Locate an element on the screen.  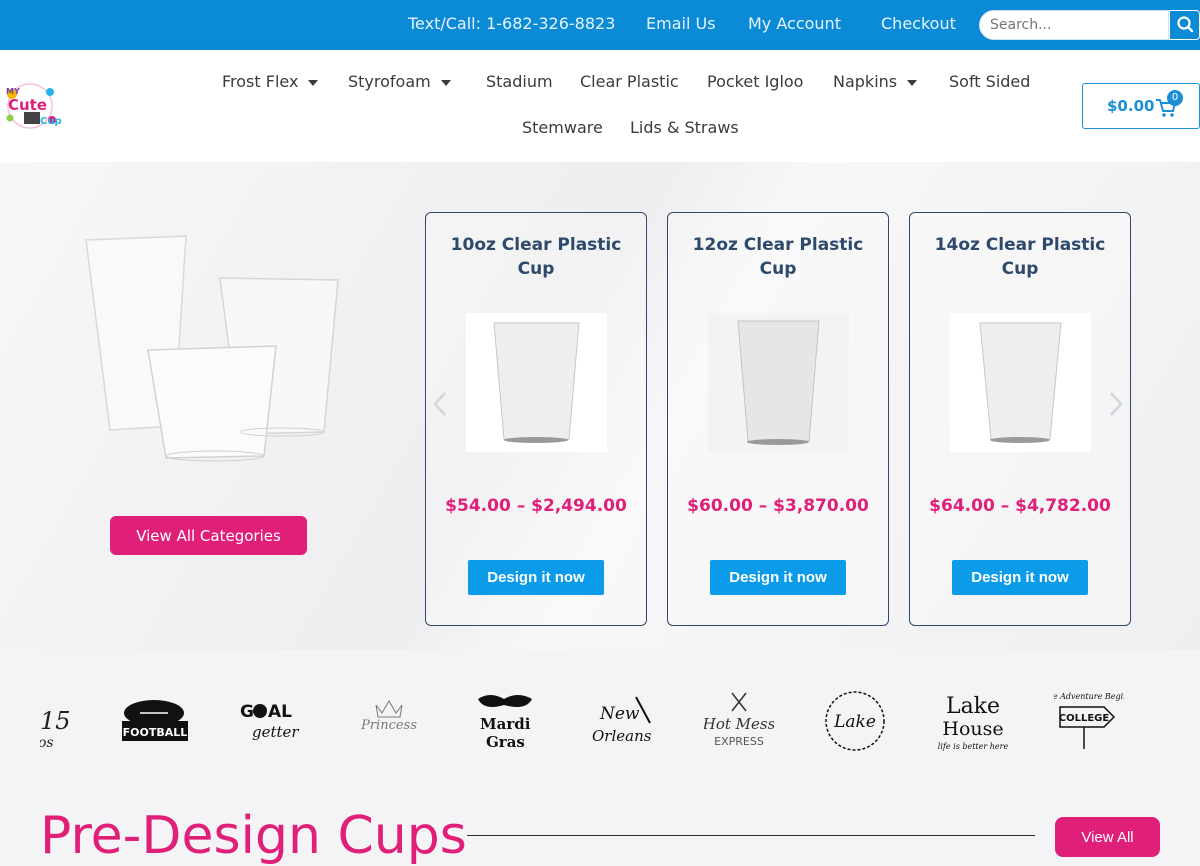
product-title: 12oz Clear Plastic Cup is located at coordinates (778, 257).